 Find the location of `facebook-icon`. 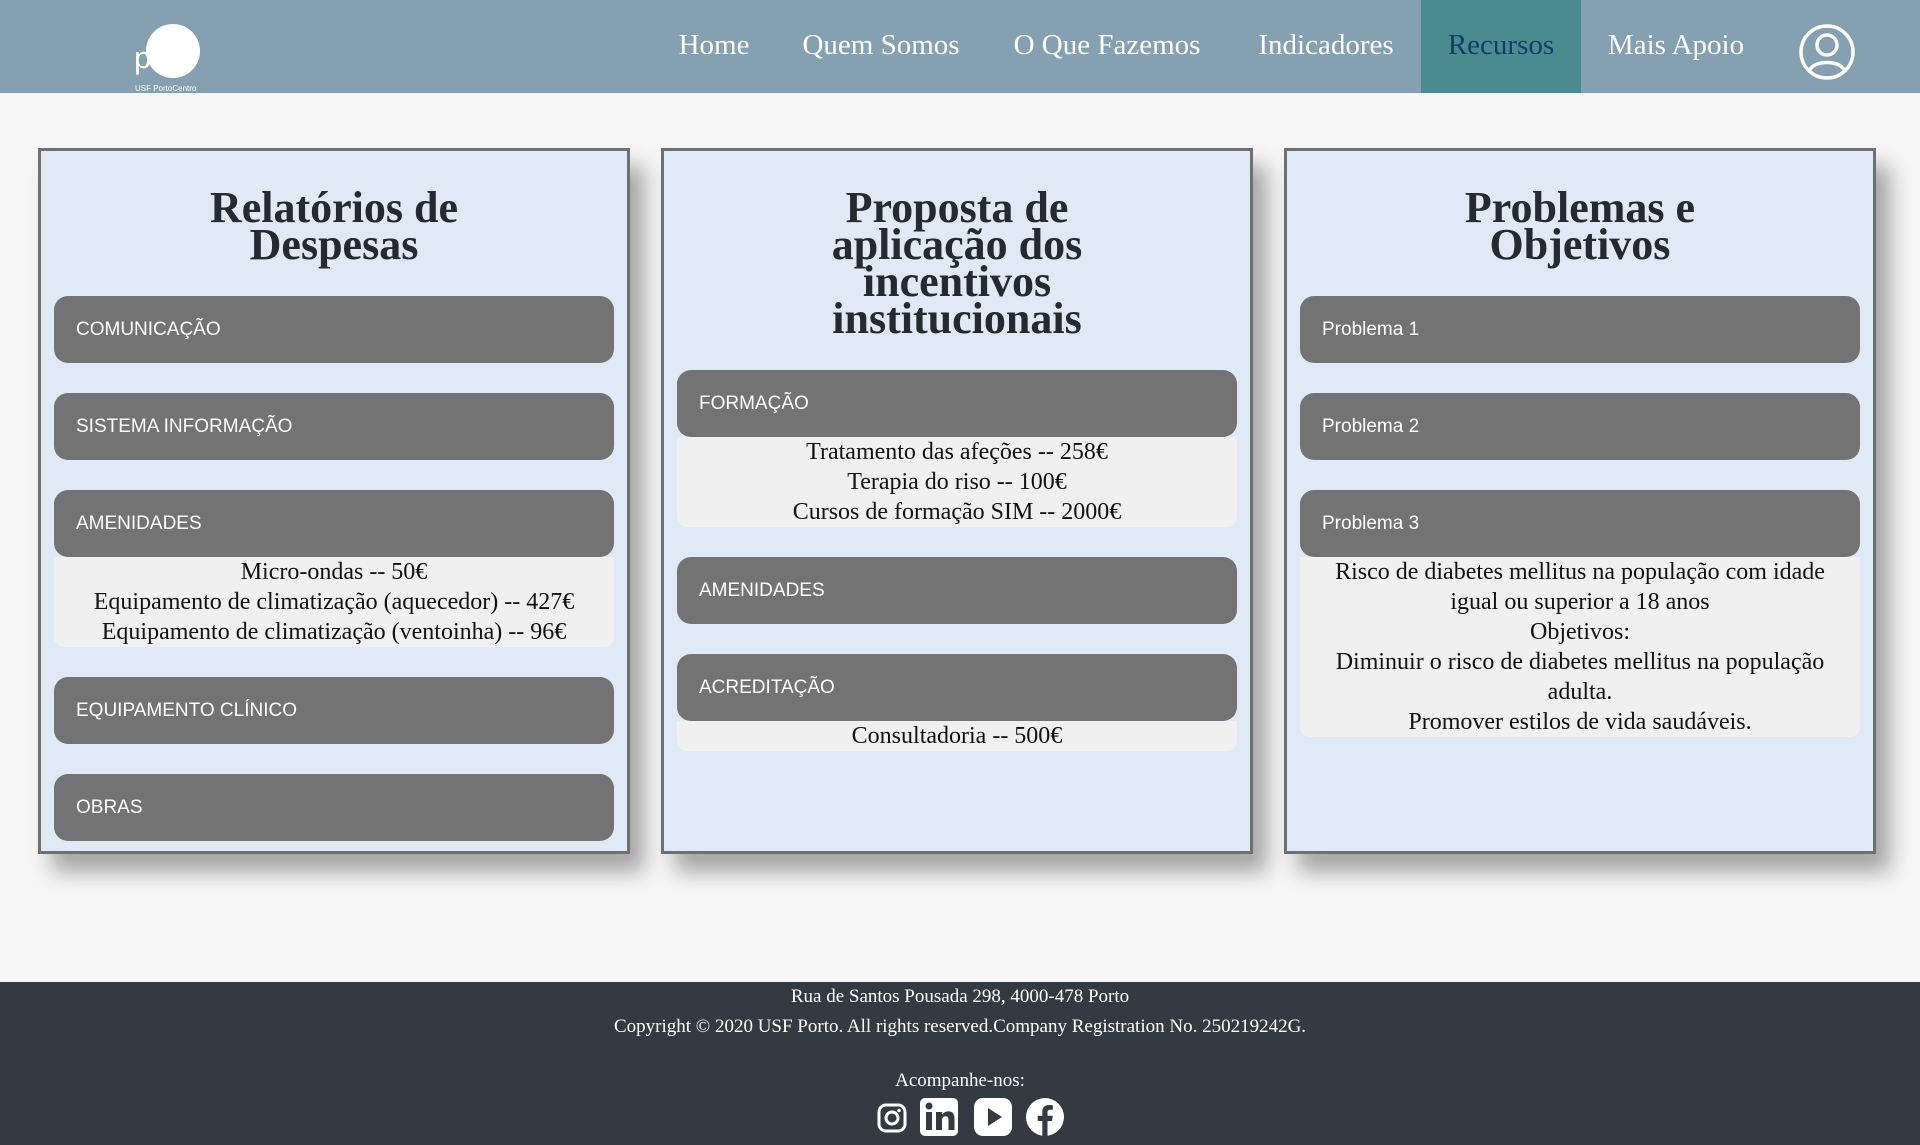

facebook-icon is located at coordinates (1045, 1117).